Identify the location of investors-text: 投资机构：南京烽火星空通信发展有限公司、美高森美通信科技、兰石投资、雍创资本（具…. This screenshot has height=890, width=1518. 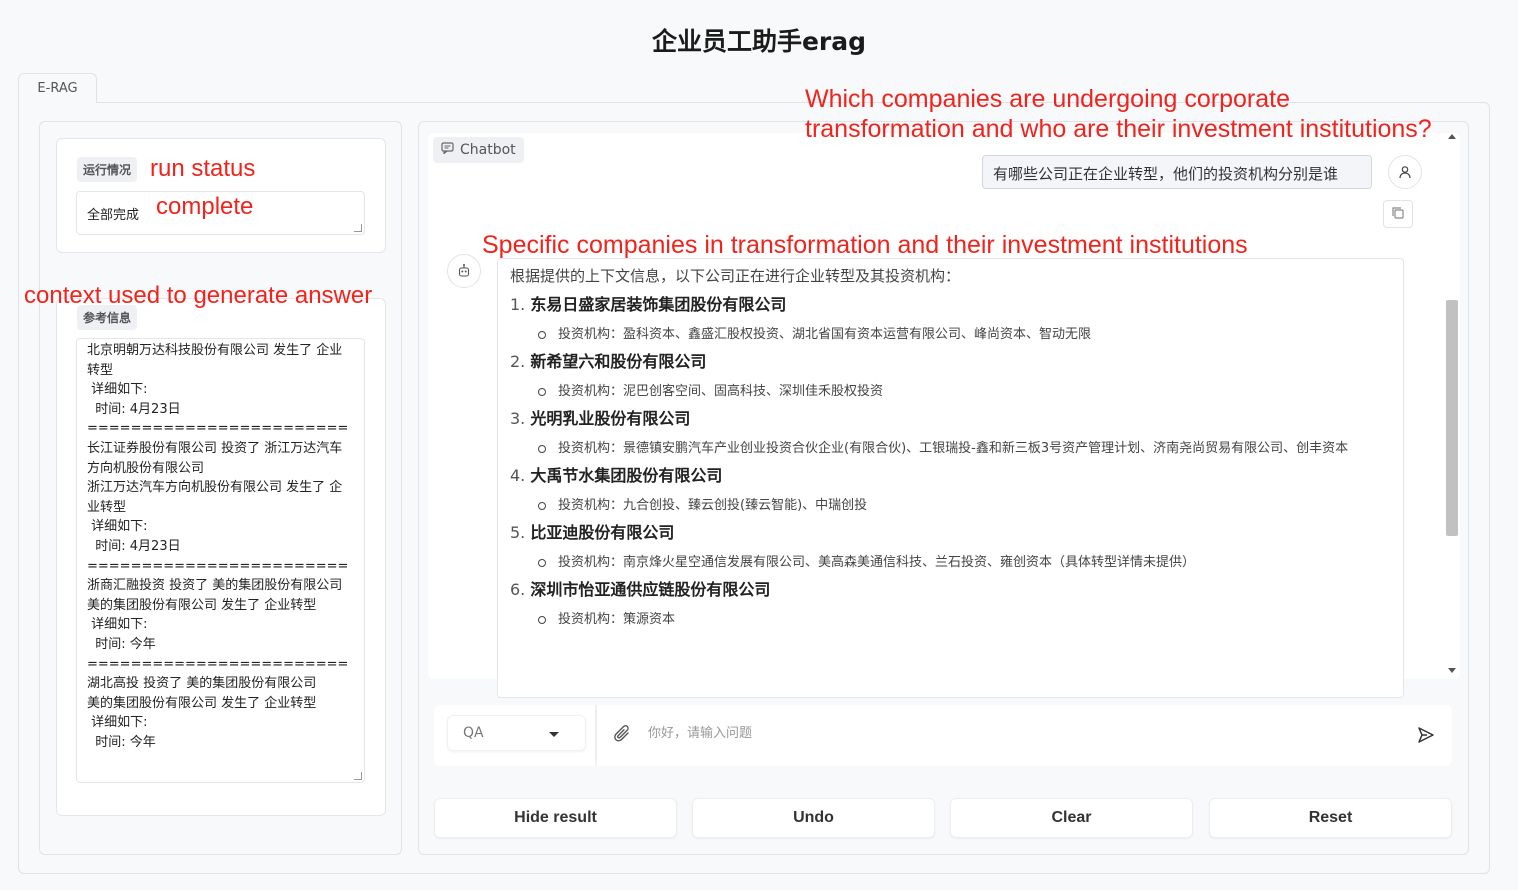
(964, 562).